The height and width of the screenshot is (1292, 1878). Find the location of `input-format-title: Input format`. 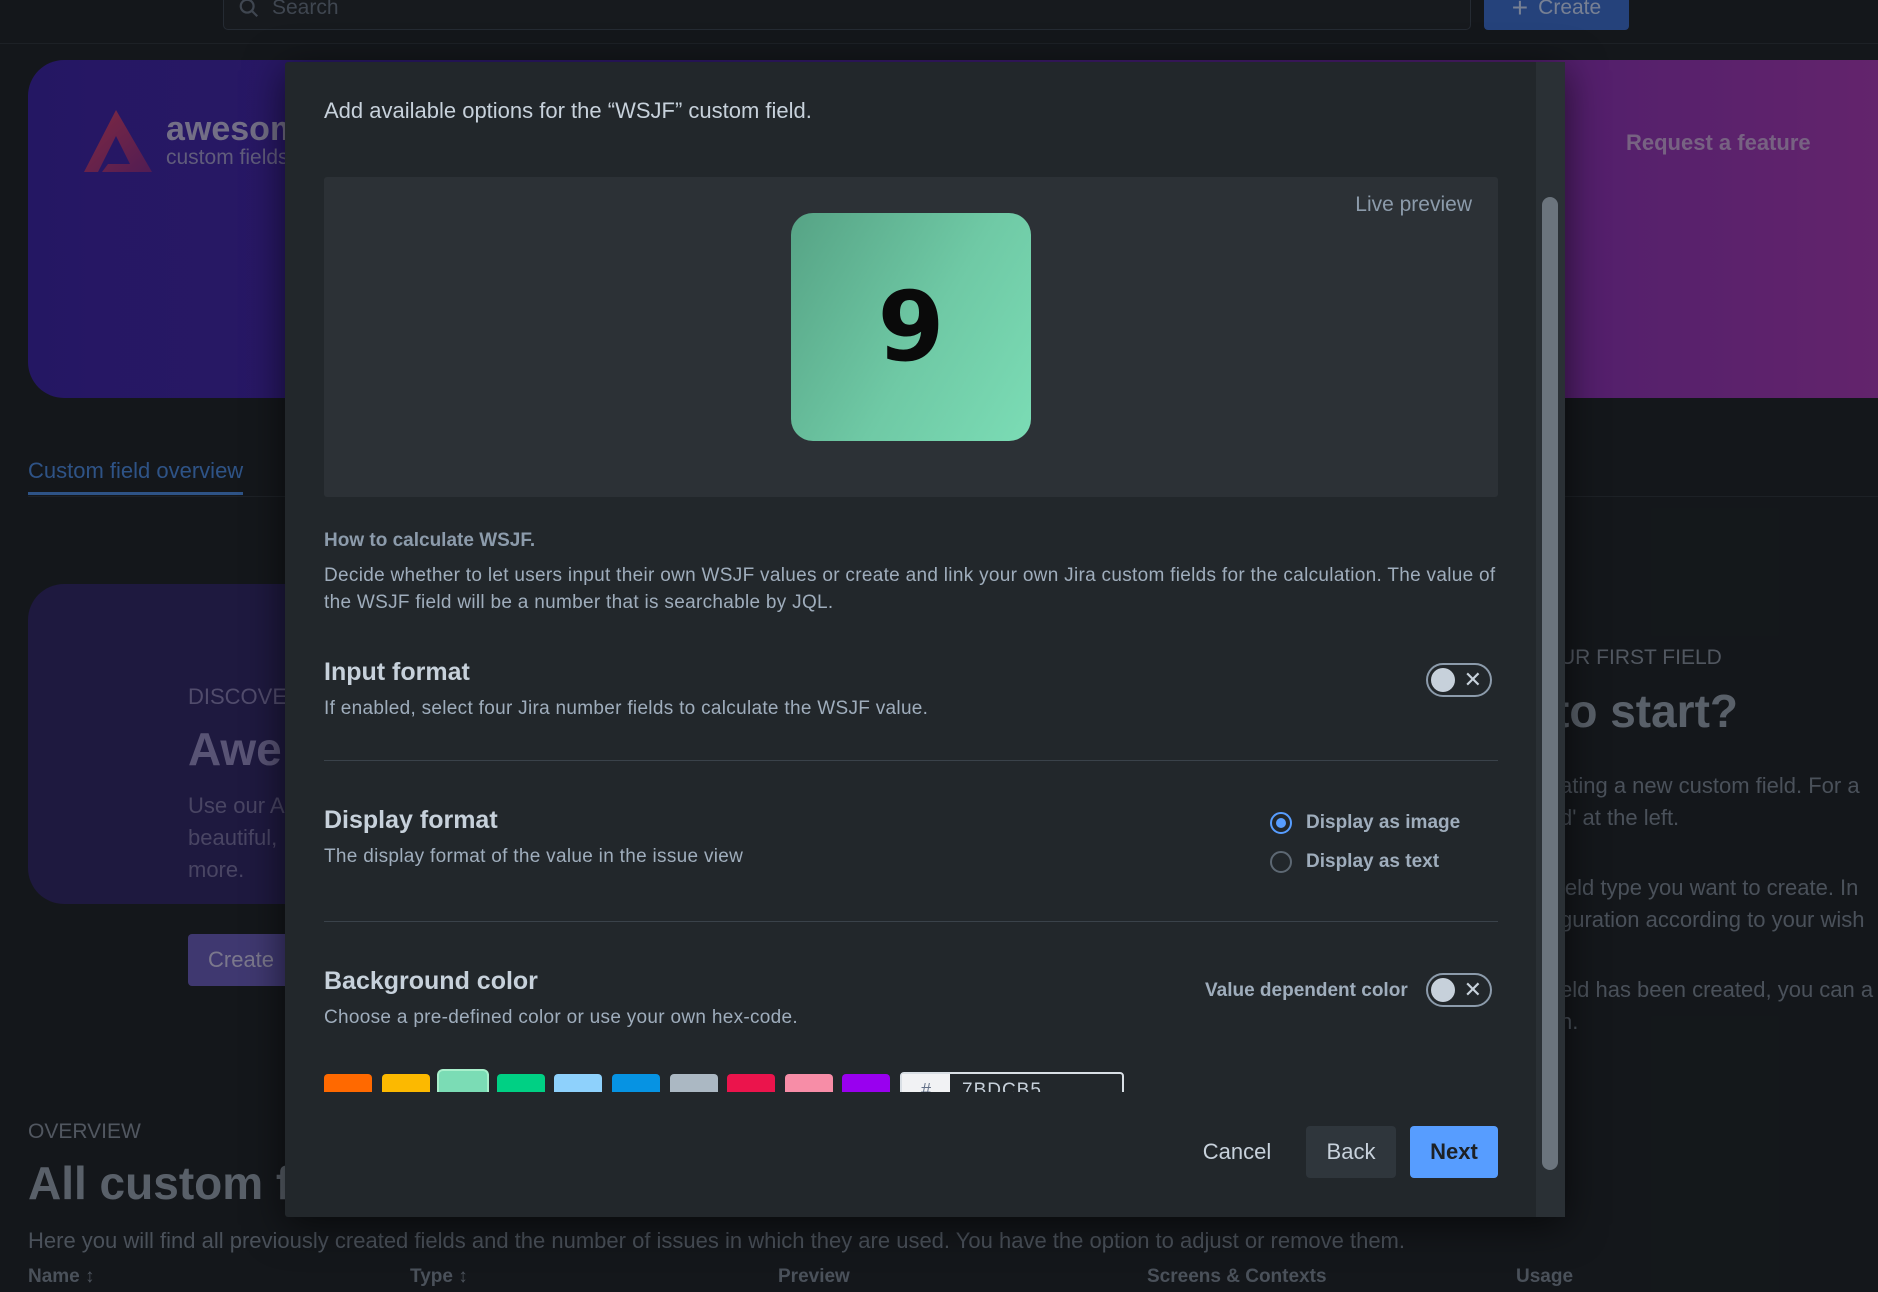

input-format-title: Input format is located at coordinates (397, 672).